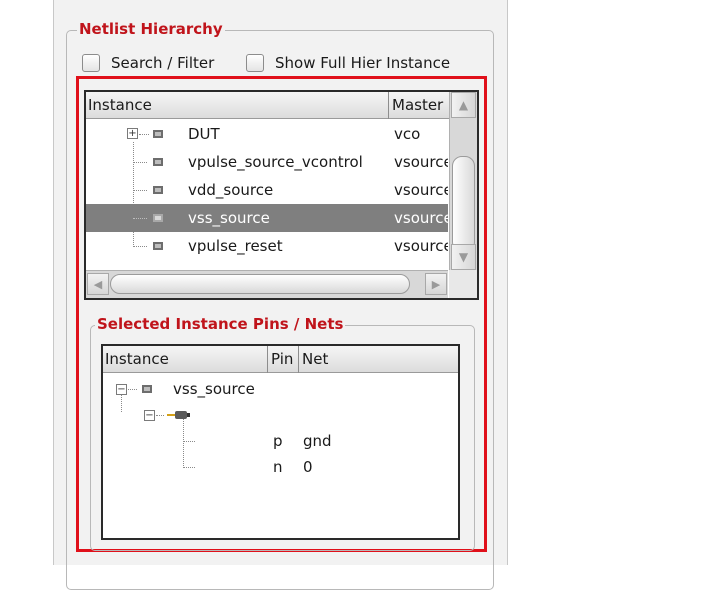 The image size is (702, 590). I want to click on column-header-net: Net, so click(314, 359).